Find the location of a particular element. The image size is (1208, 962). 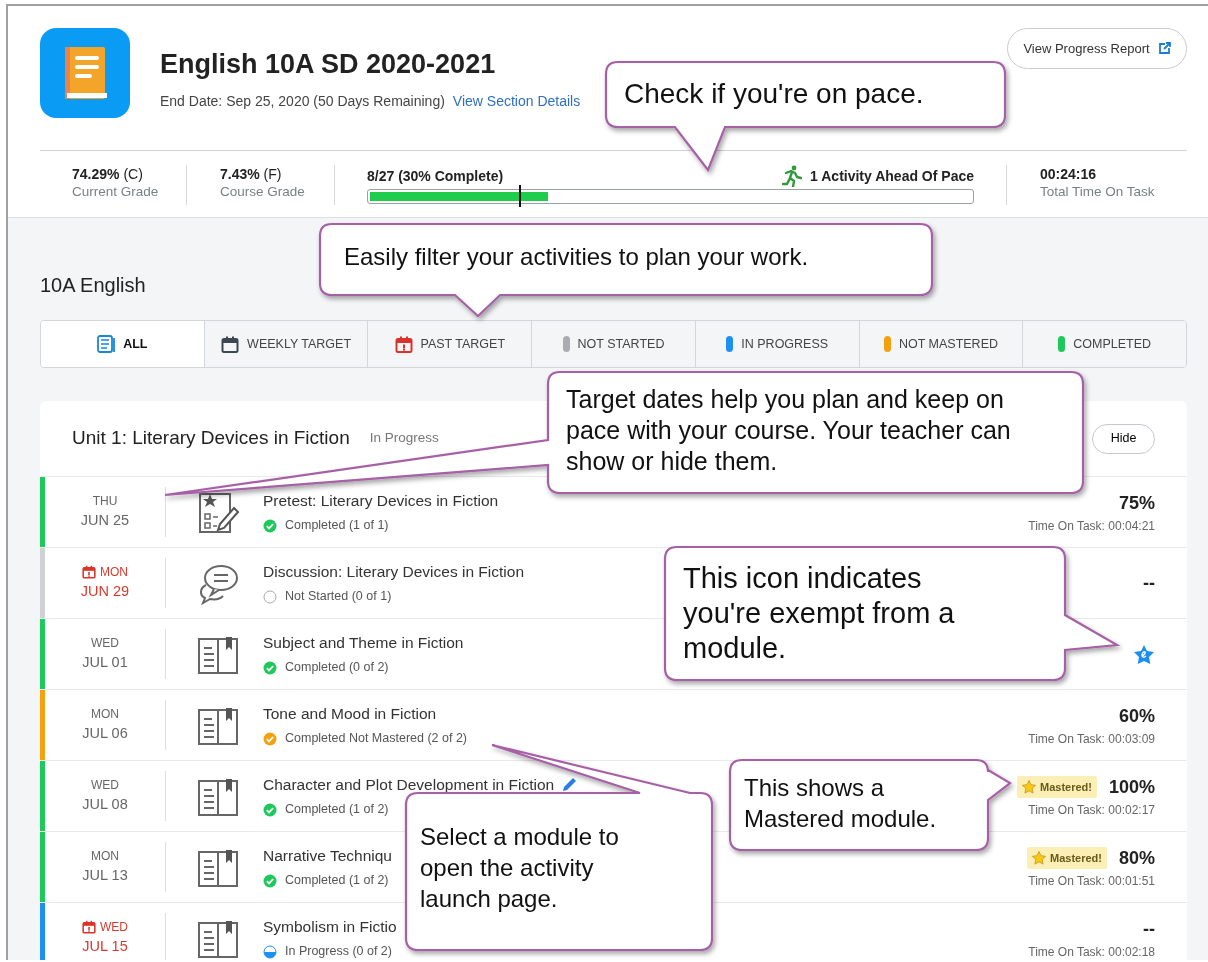

unit-title: Unit 1: Literary Devices in Fiction is located at coordinates (211, 438).